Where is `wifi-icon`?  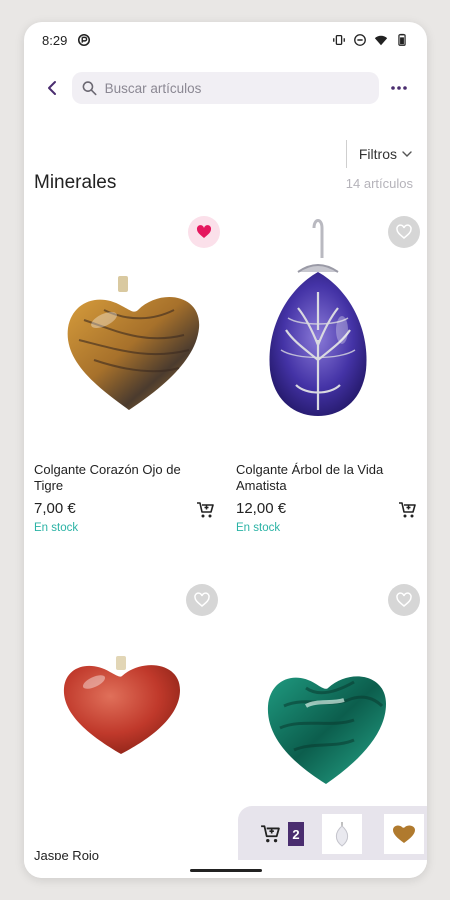
wifi-icon is located at coordinates (381, 40).